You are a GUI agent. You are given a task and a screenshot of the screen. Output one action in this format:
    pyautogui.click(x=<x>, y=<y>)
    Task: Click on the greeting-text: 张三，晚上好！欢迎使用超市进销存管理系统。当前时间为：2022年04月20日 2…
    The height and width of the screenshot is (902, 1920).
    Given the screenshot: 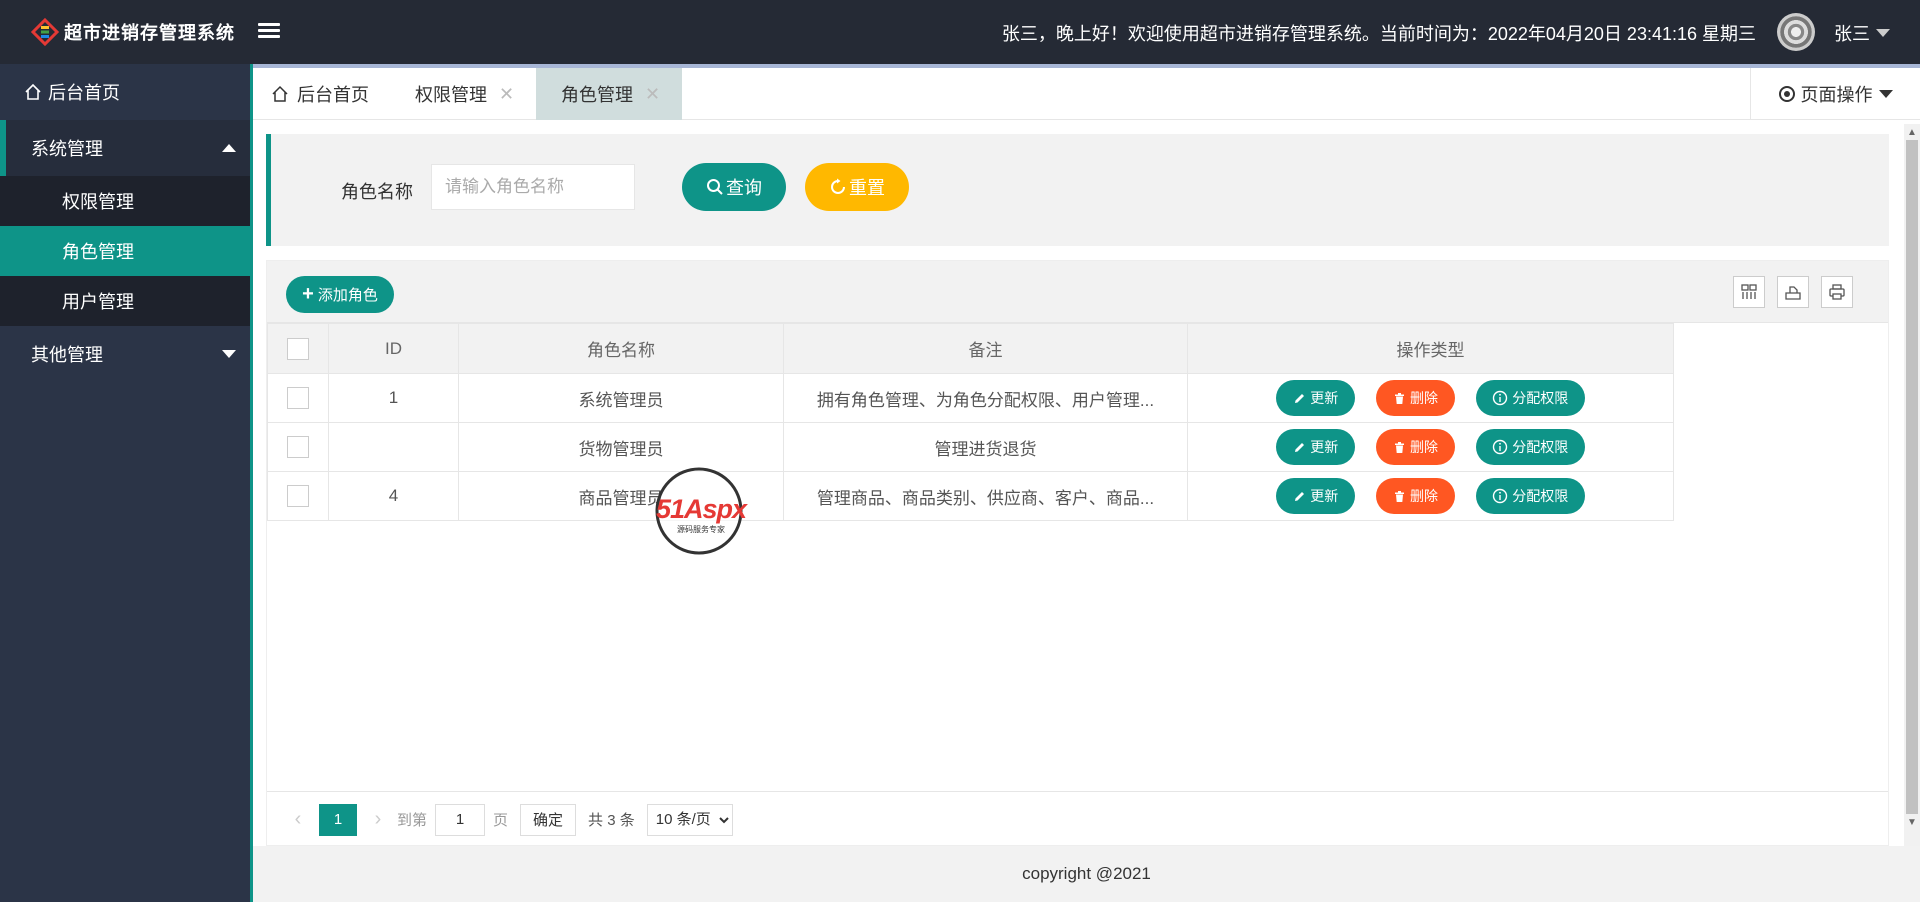 What is the action you would take?
    pyautogui.click(x=1378, y=34)
    